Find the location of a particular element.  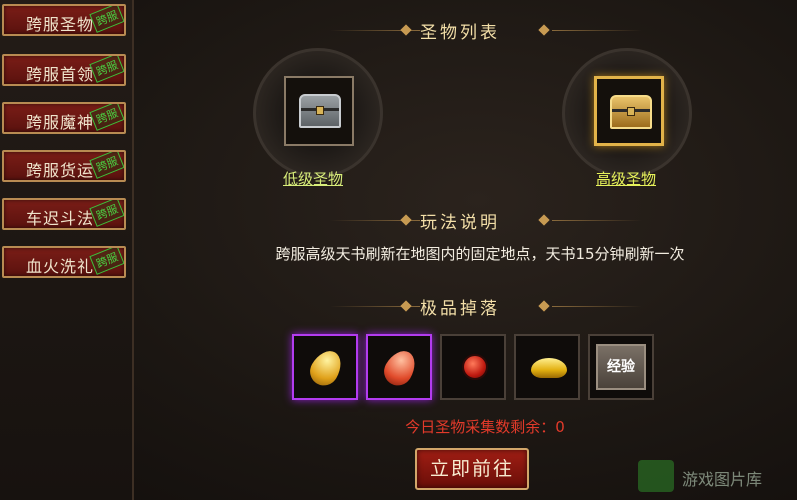

sidebar-item-cross-boss: 跨服首领 跨服 is located at coordinates (64, 70).